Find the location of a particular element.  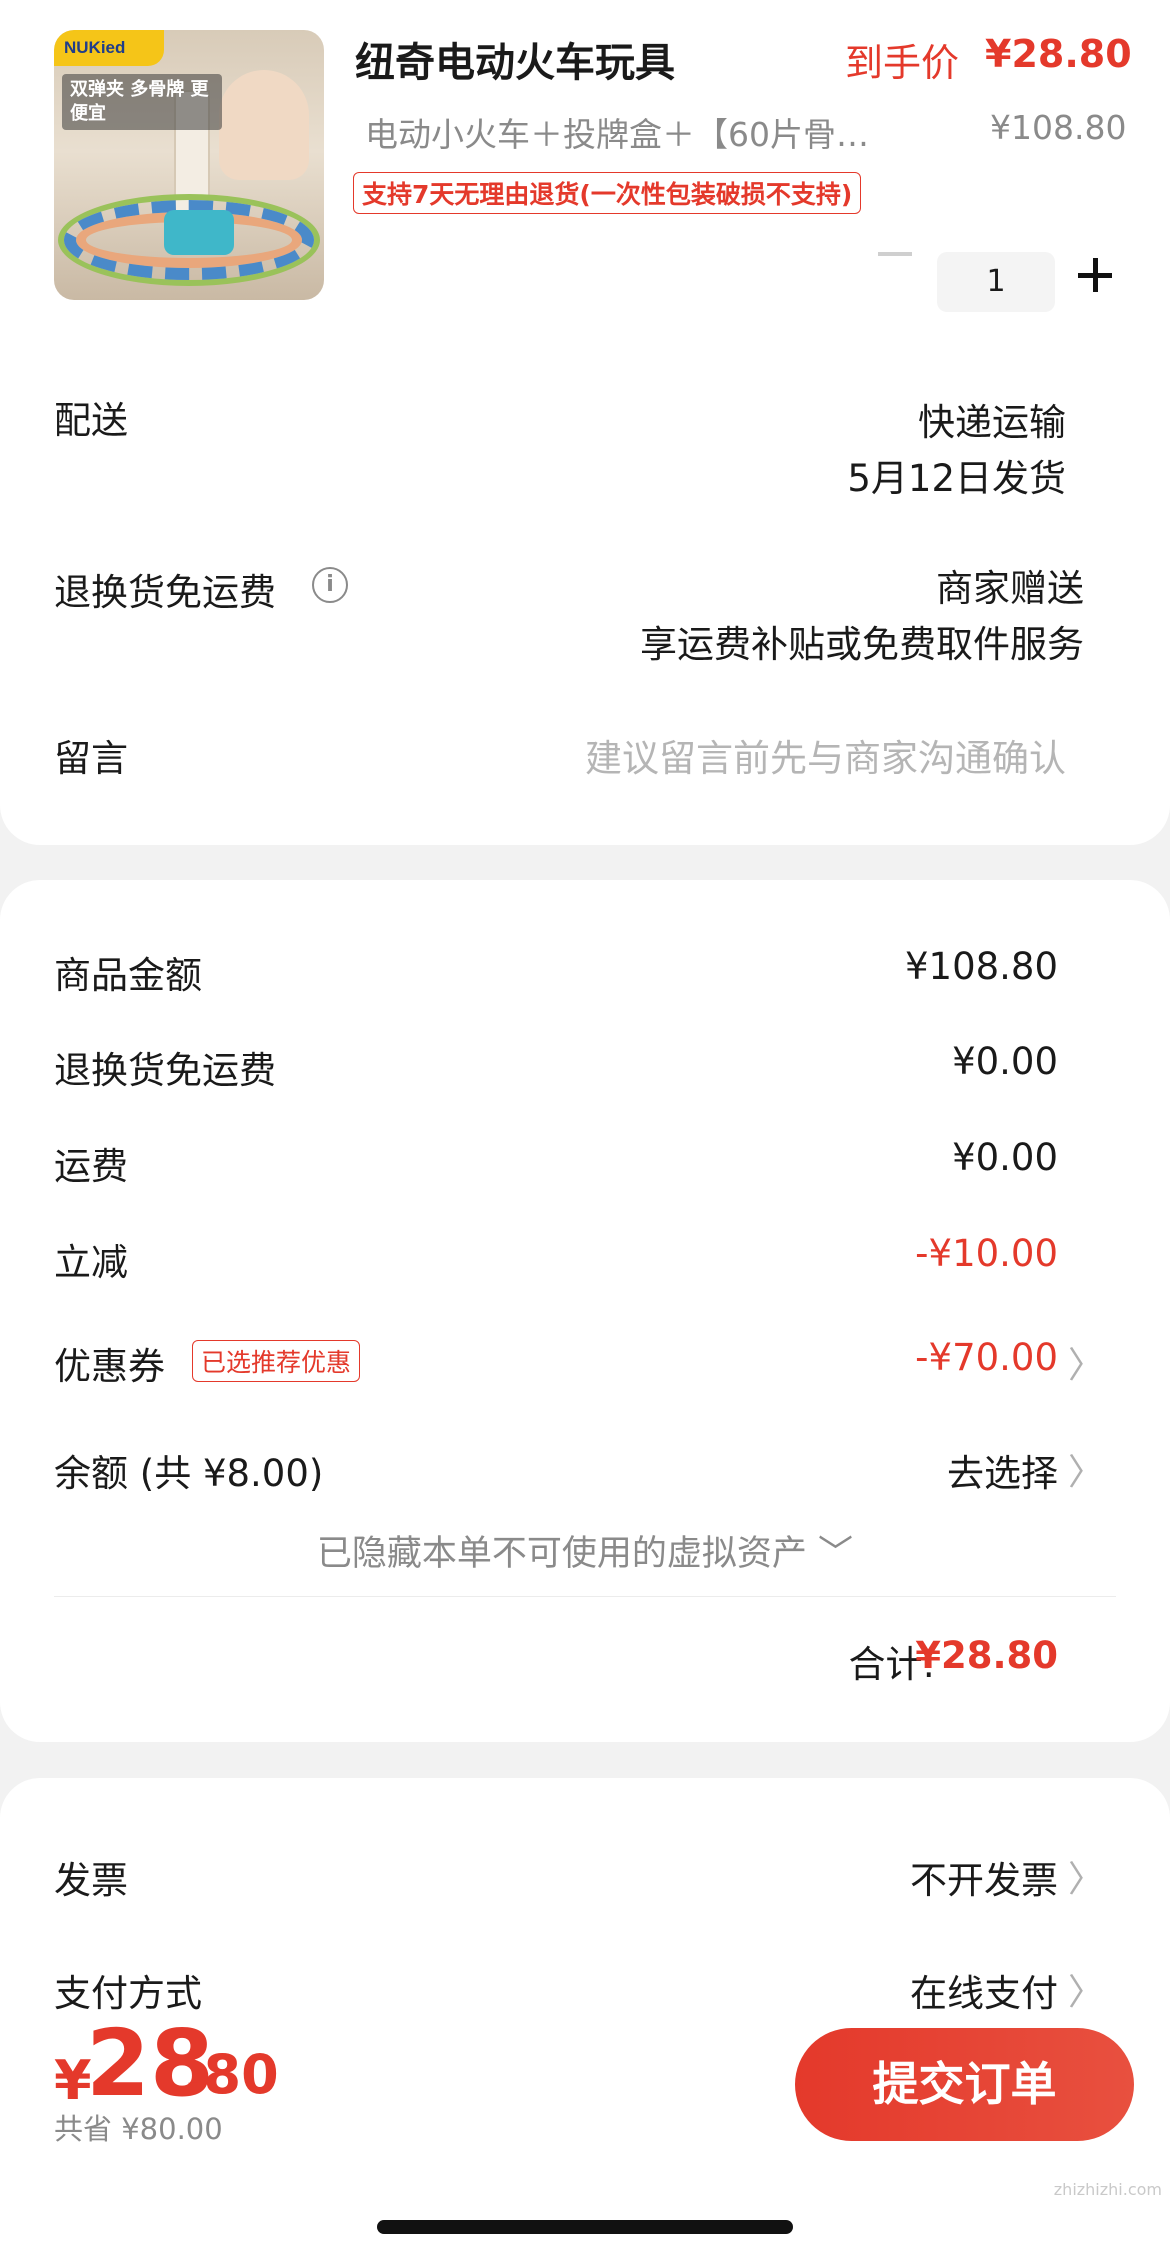

product-photo-child is located at coordinates (264, 125).